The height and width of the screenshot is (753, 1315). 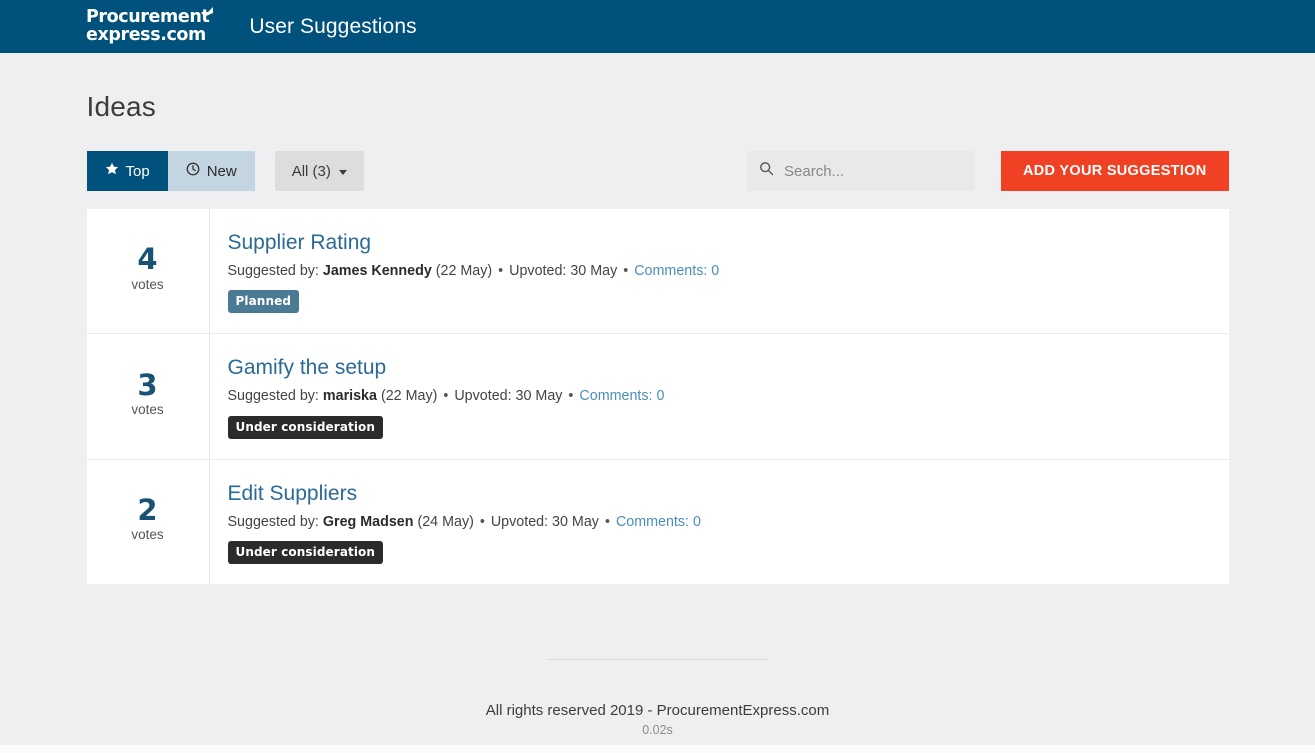 What do you see at coordinates (207, 12) in the screenshot?
I see `swoosh-icon` at bounding box center [207, 12].